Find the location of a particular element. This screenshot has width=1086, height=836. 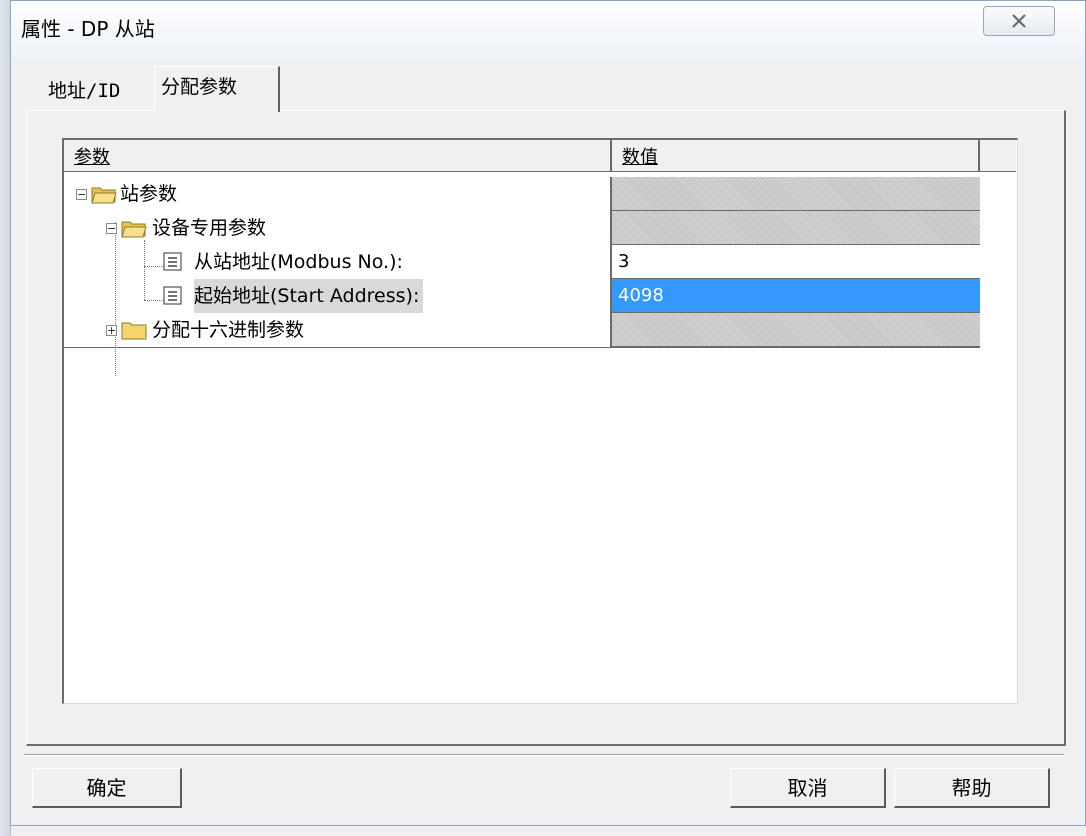

row-name-cell: 起始地址(Start Address): is located at coordinates (338, 296).